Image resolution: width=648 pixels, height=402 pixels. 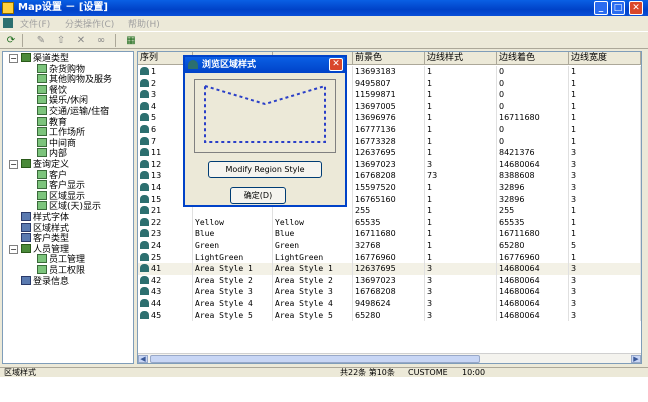 I want to click on tree-node: 餐饮, so click(x=52, y=90).